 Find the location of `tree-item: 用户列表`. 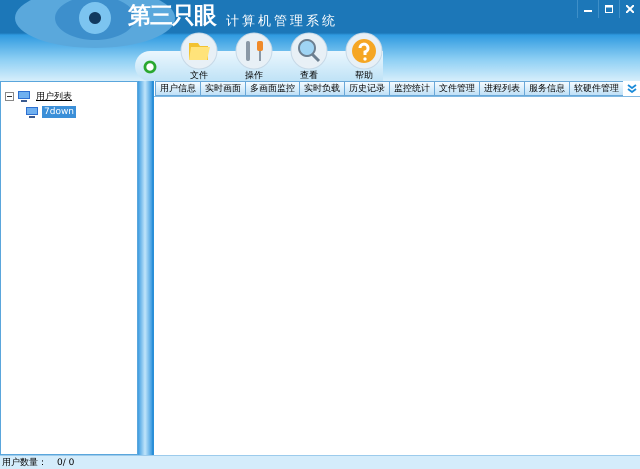

tree-item: 用户列表 is located at coordinates (54, 96).